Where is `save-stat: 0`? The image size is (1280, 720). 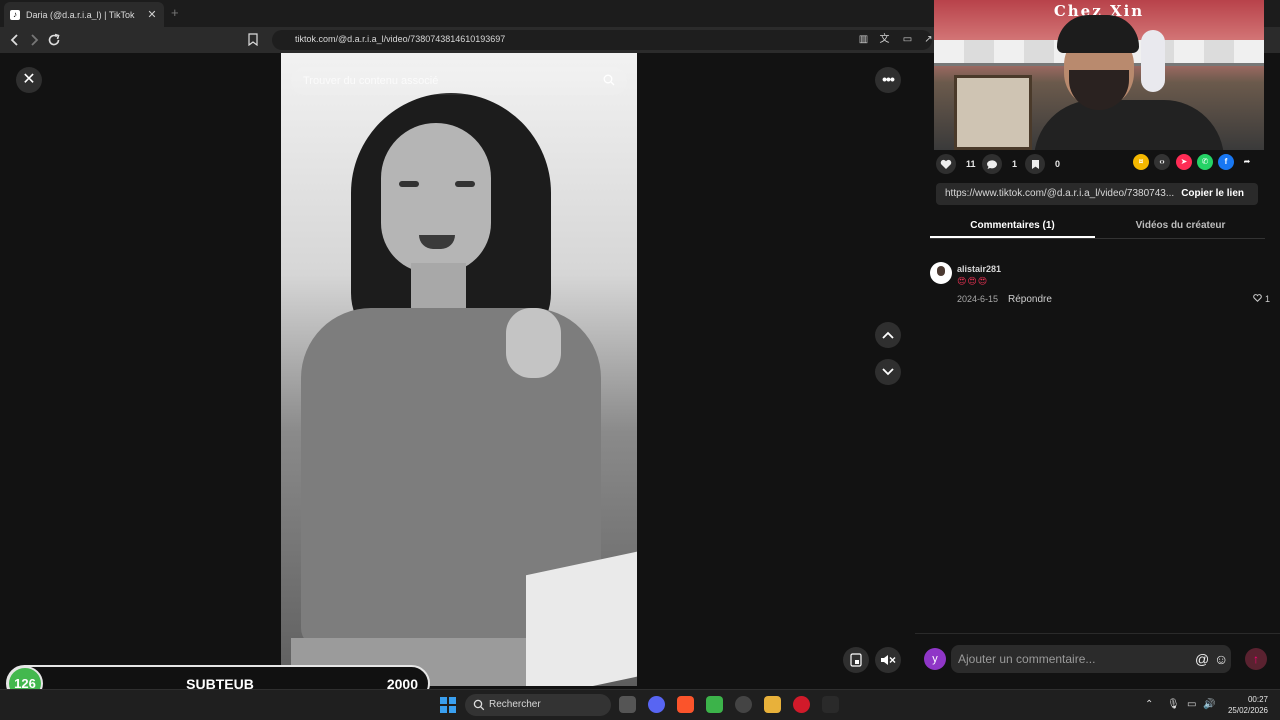
save-stat: 0 is located at coordinates (1042, 164).